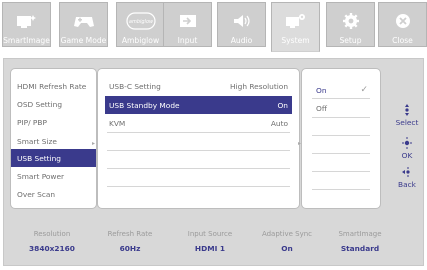 The image size is (427, 270). Describe the element at coordinates (53, 86) in the screenshot. I see `menu-item-hdmi-refresh-rate: HDMI Refresh Rate` at that location.